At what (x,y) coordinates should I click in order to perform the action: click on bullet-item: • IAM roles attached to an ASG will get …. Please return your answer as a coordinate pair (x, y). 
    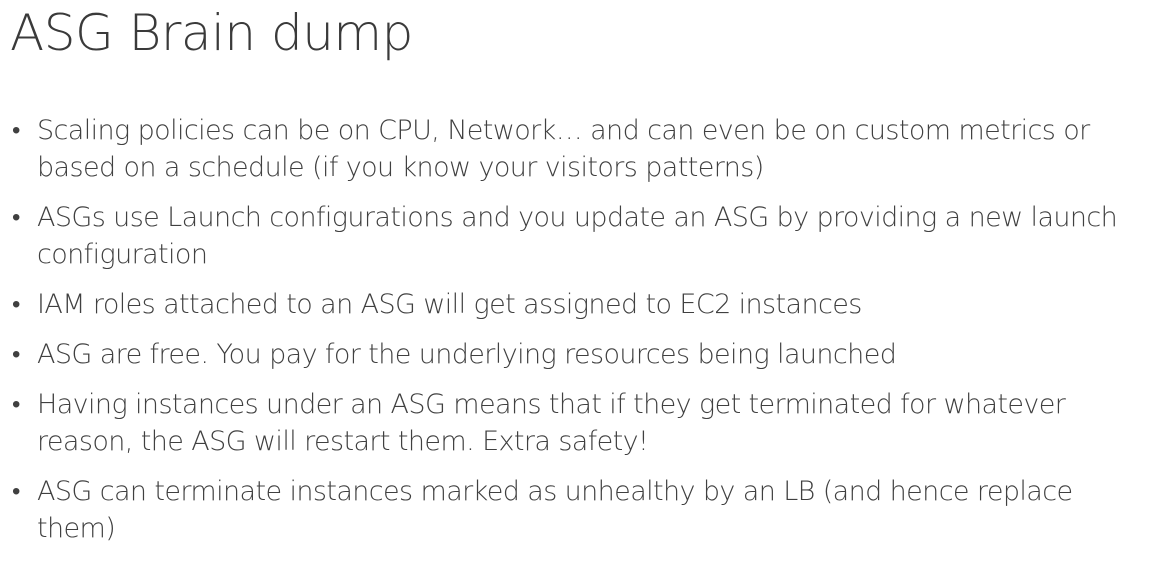
    Looking at the image, I should click on (590, 304).